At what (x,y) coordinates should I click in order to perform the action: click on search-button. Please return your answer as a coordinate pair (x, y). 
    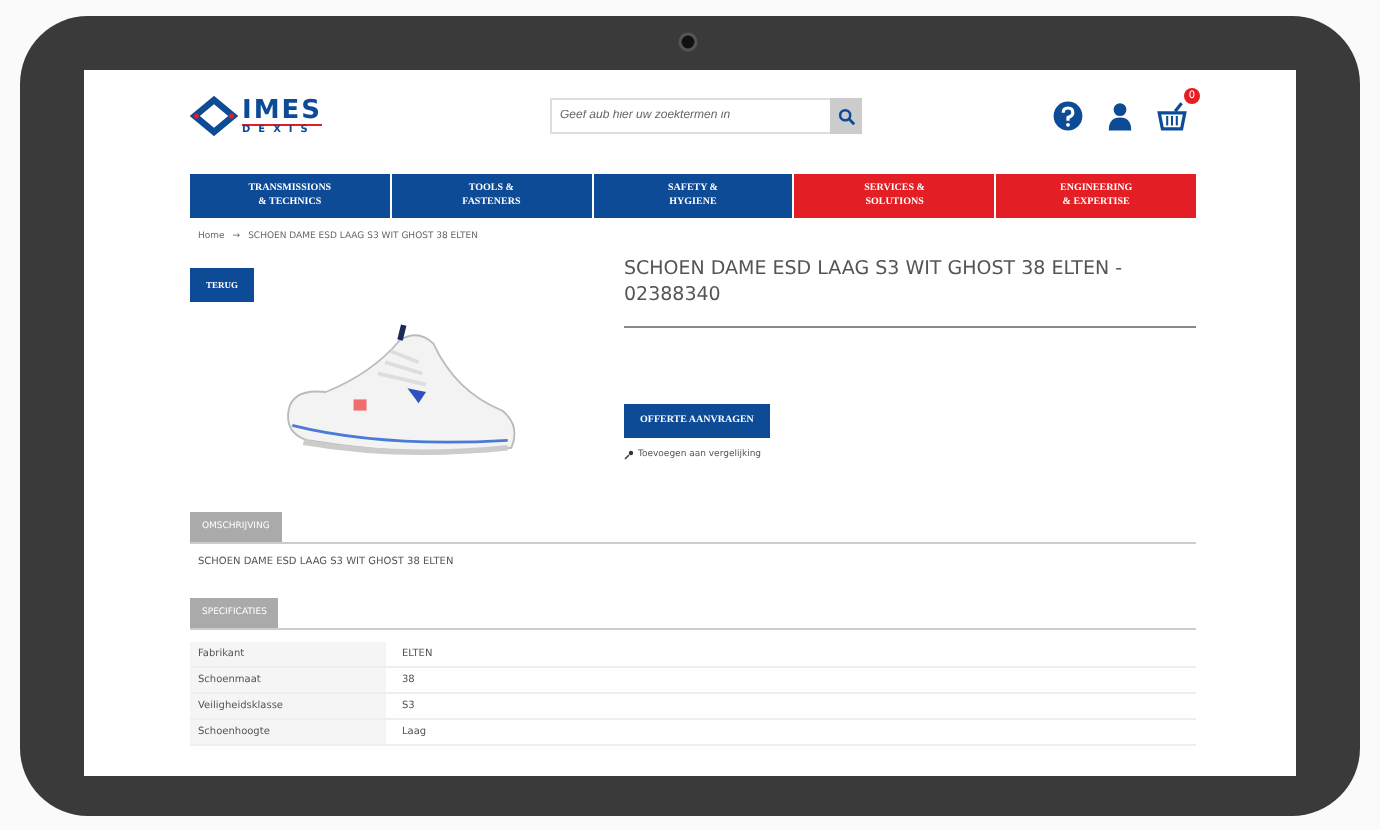
    Looking at the image, I should click on (846, 116).